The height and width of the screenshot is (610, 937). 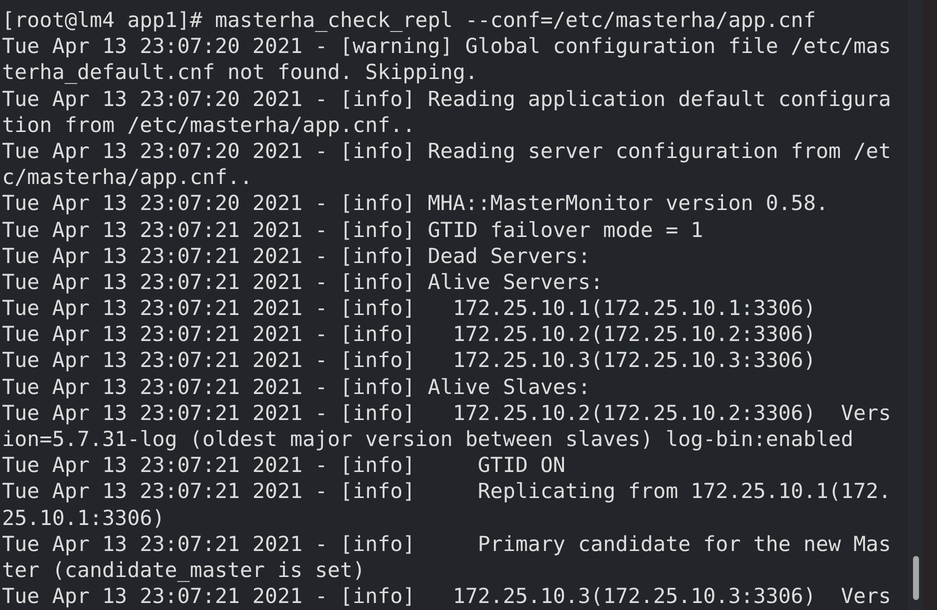 I want to click on terminal-line: Tue Apr 13 23:07:21 2021 - [info] Alive Slaves:, so click(x=297, y=387).